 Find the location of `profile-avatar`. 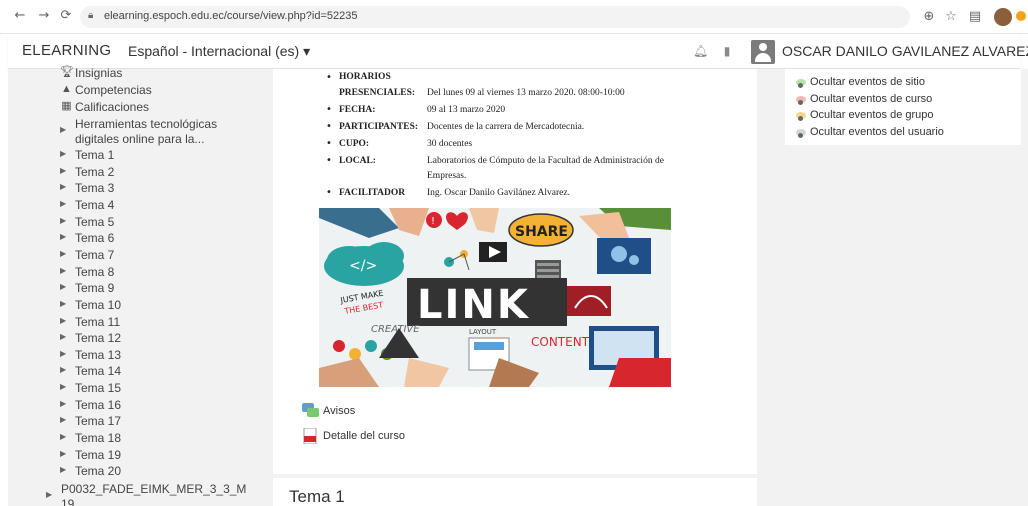

profile-avatar is located at coordinates (1003, 17).